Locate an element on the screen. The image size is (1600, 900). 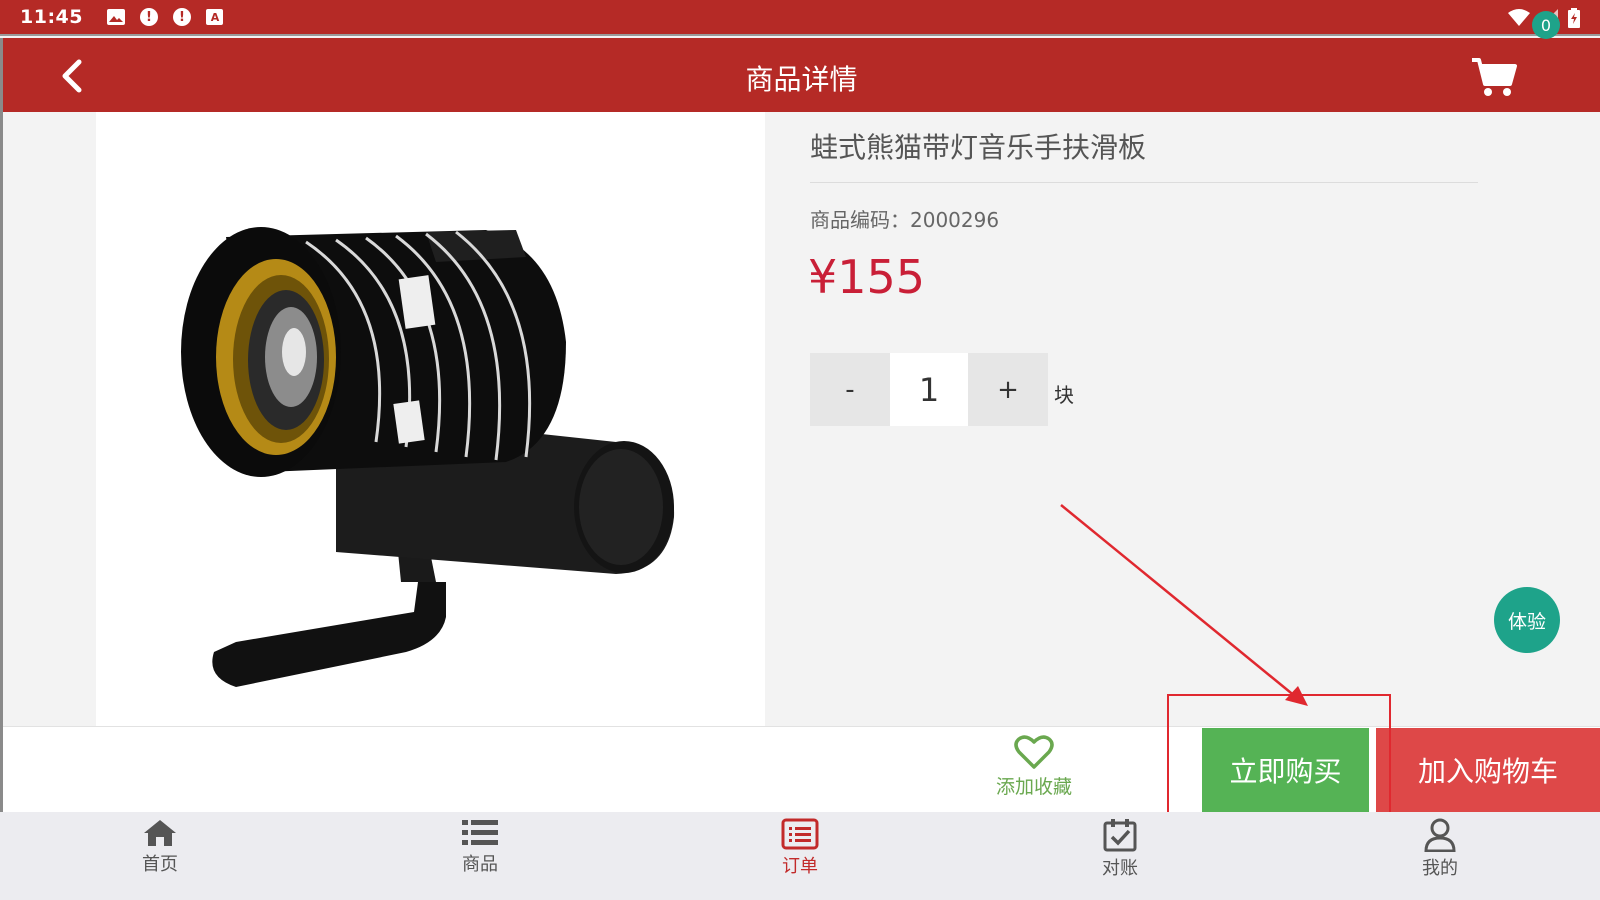
product-code: 商品编码：2000296 is located at coordinates (904, 218).